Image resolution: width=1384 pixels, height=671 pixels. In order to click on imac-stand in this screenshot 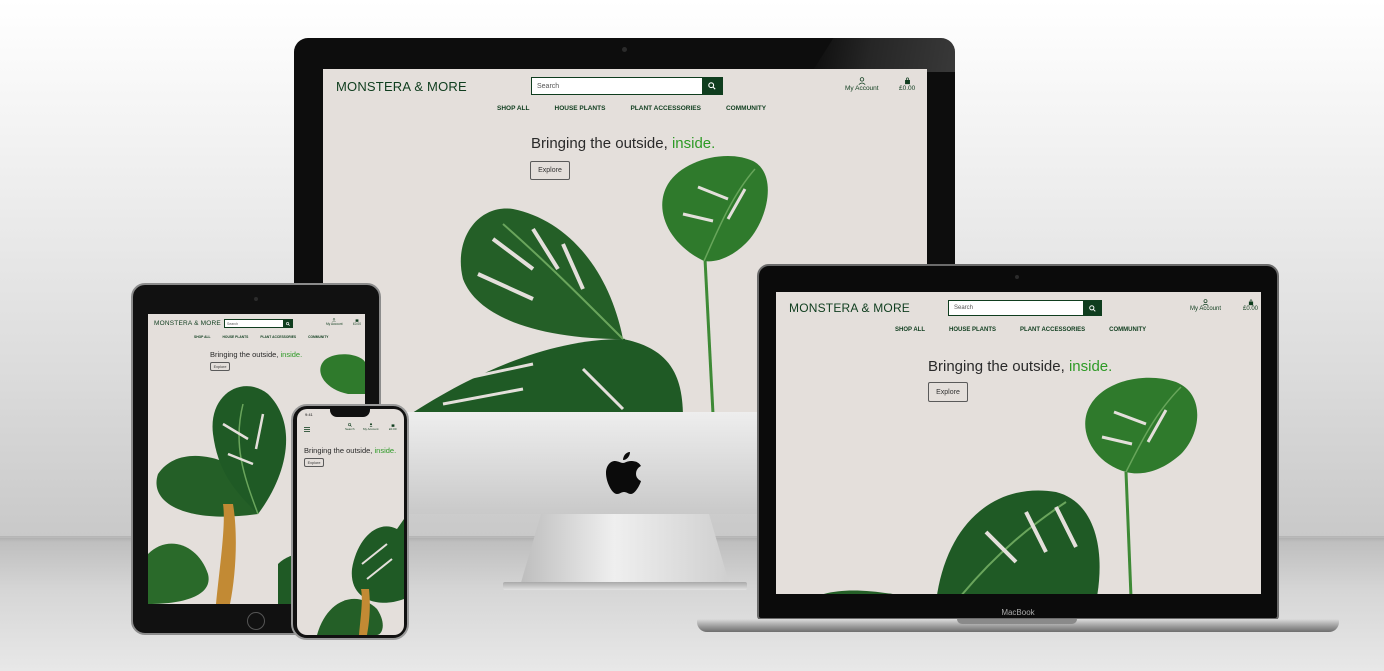, I will do `click(625, 550)`.